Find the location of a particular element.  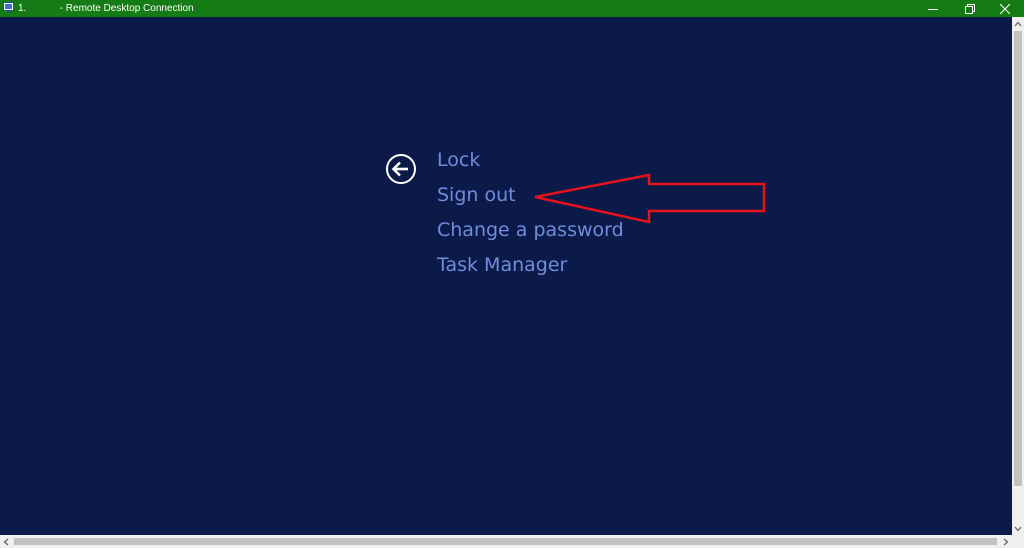

vertical-scrollbar is located at coordinates (1018, 276).